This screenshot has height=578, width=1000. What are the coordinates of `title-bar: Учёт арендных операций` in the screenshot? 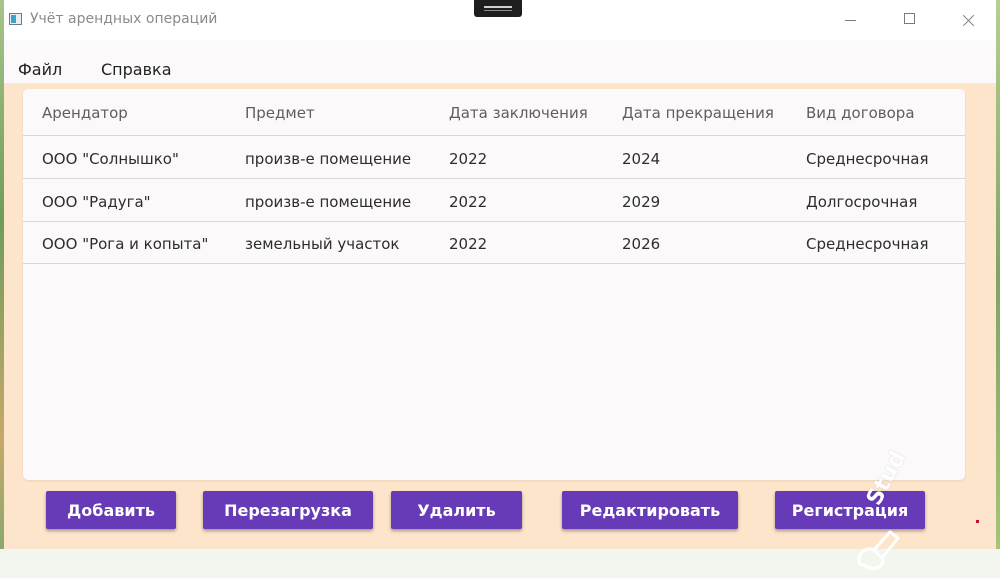 It's located at (500, 20).